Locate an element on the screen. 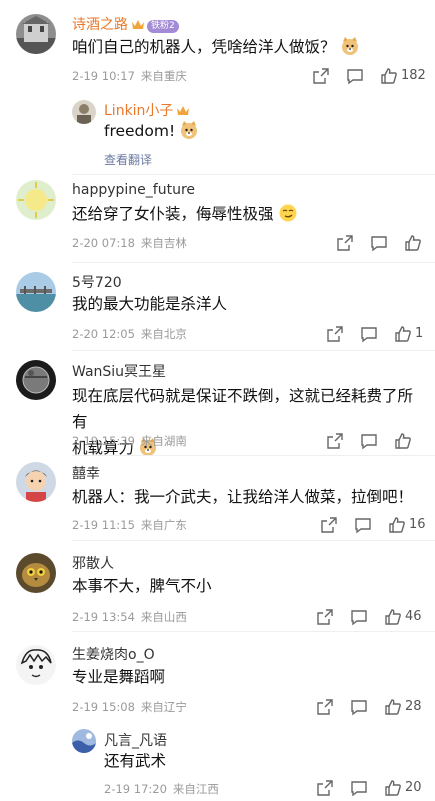 This screenshot has height=801, width=435. comment-date: 2-19 13:54 is located at coordinates (103, 617).